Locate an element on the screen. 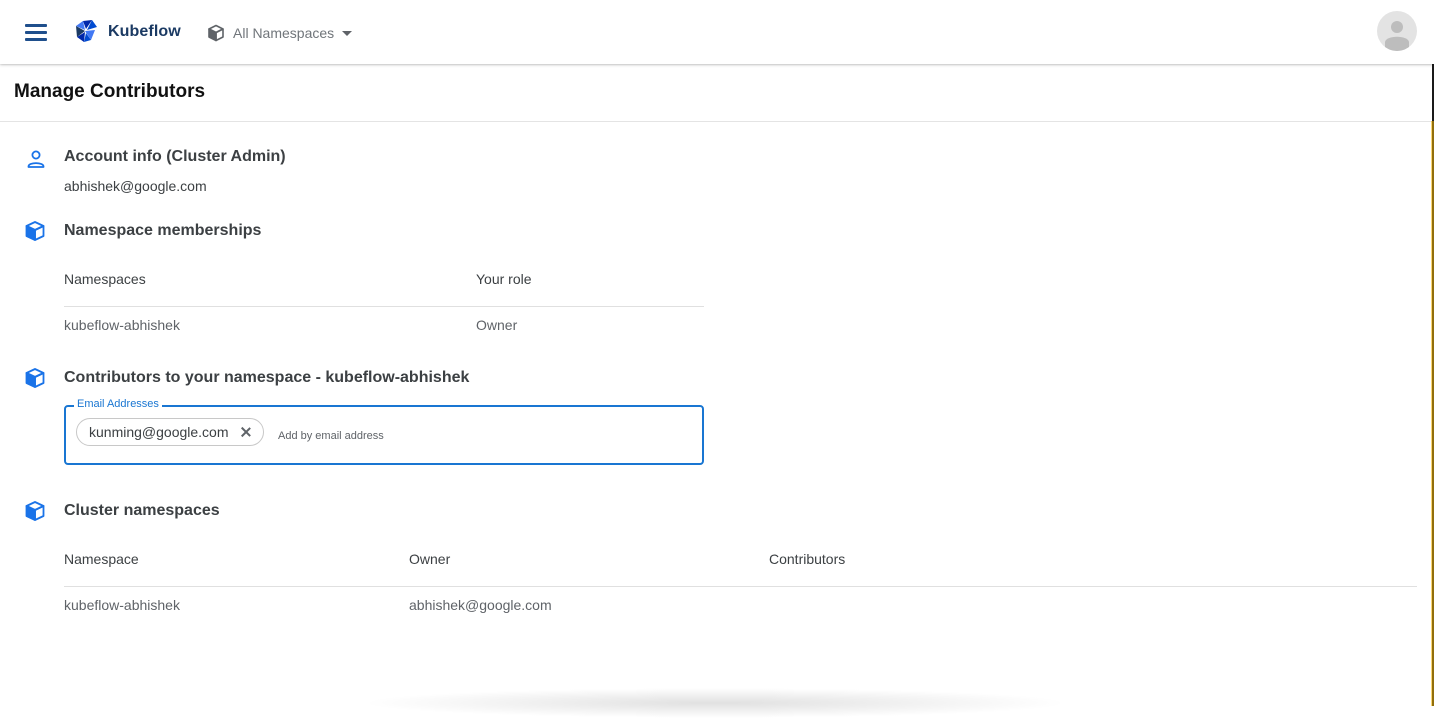  cluster-cell-namespace: kubeflow-abhishek is located at coordinates (122, 605).